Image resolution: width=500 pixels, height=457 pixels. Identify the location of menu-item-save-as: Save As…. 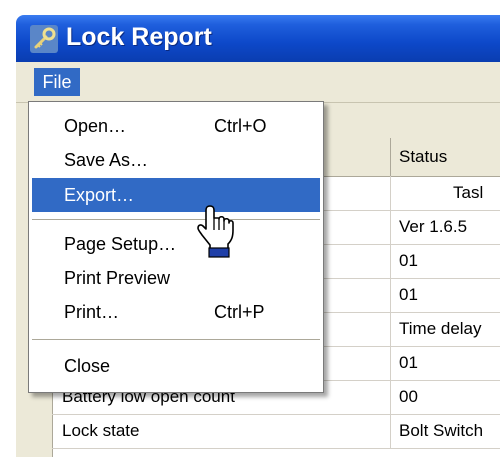
(176, 160).